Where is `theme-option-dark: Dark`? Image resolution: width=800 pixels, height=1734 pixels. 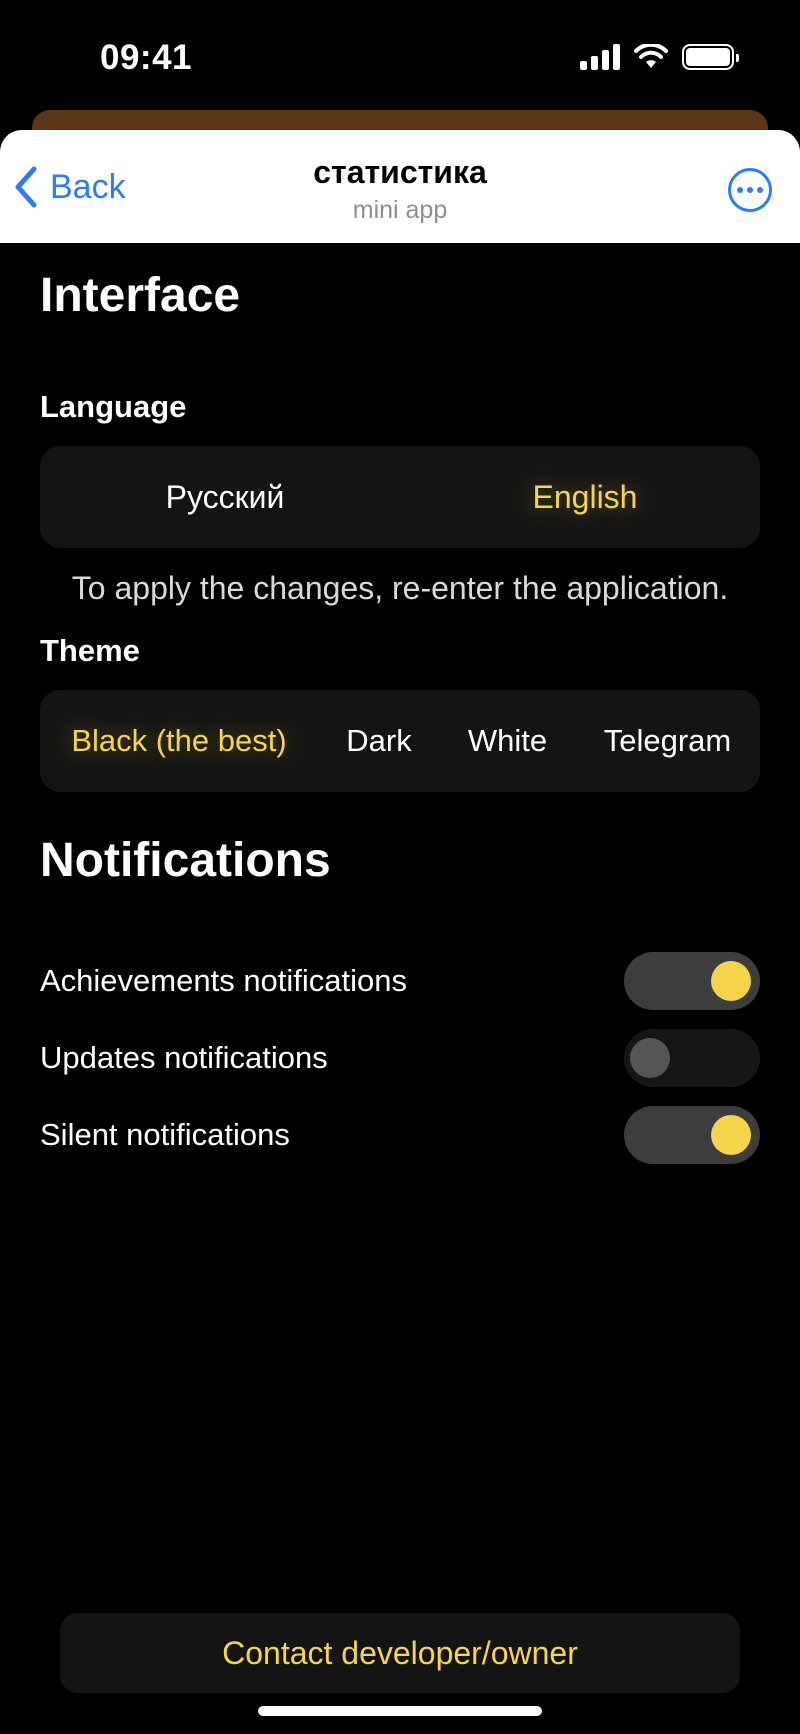
theme-option-dark: Dark is located at coordinates (379, 741).